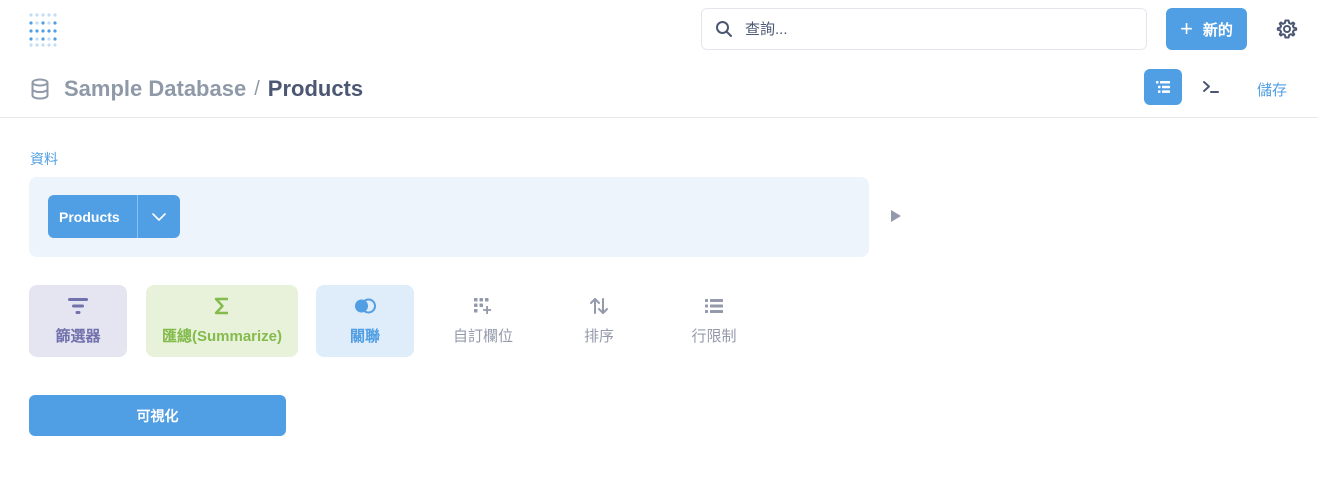 The height and width of the screenshot is (479, 1318). Describe the element at coordinates (155, 89) in the screenshot. I see `breadcrumb-database: Sample Database` at that location.